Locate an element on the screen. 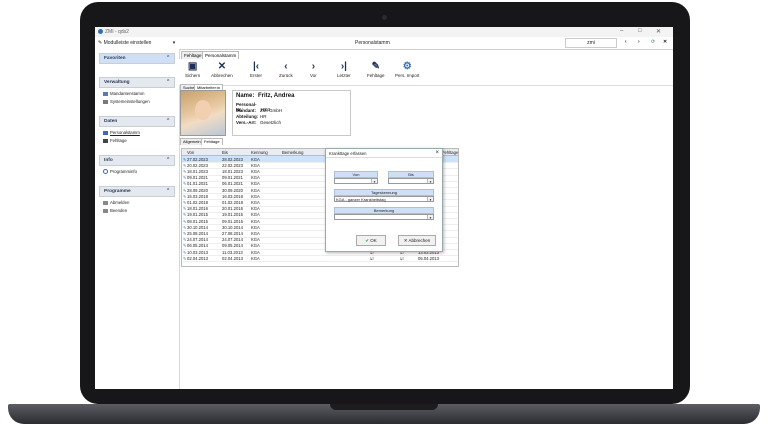 The height and width of the screenshot is (437, 768). tab-fehltage: Fehltage is located at coordinates (193, 55).